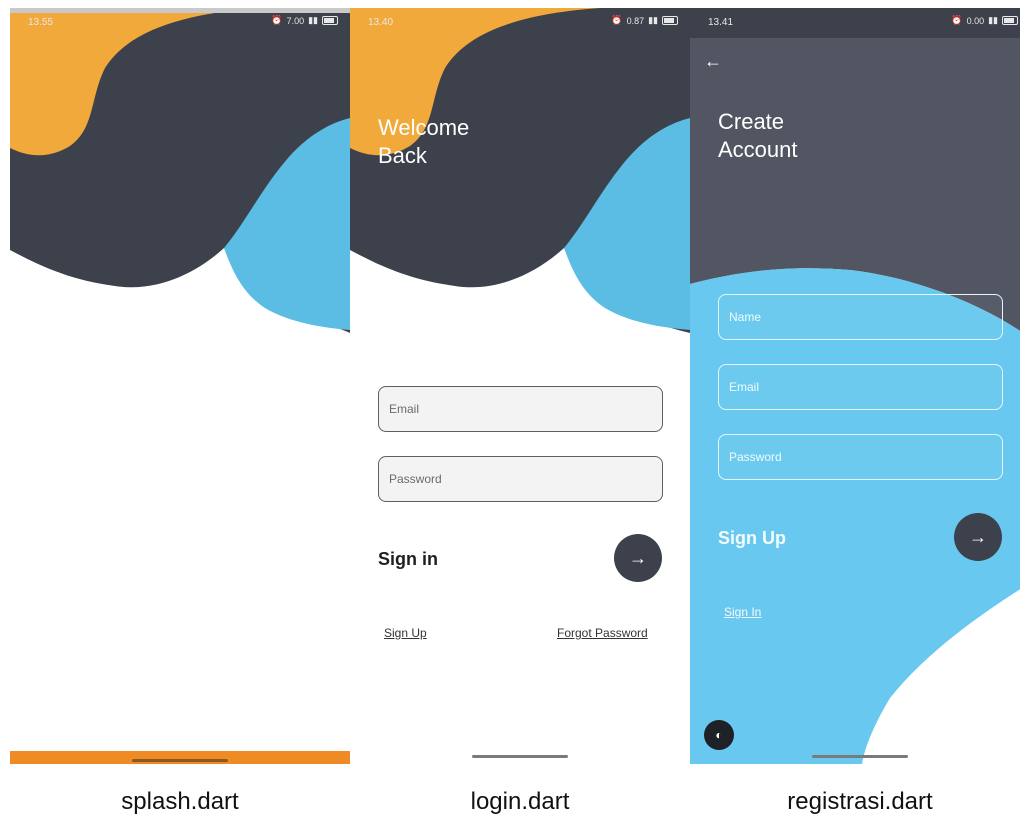 The image size is (1020, 820). What do you see at coordinates (860, 801) in the screenshot?
I see `caption-register: registrasi.dart` at bounding box center [860, 801].